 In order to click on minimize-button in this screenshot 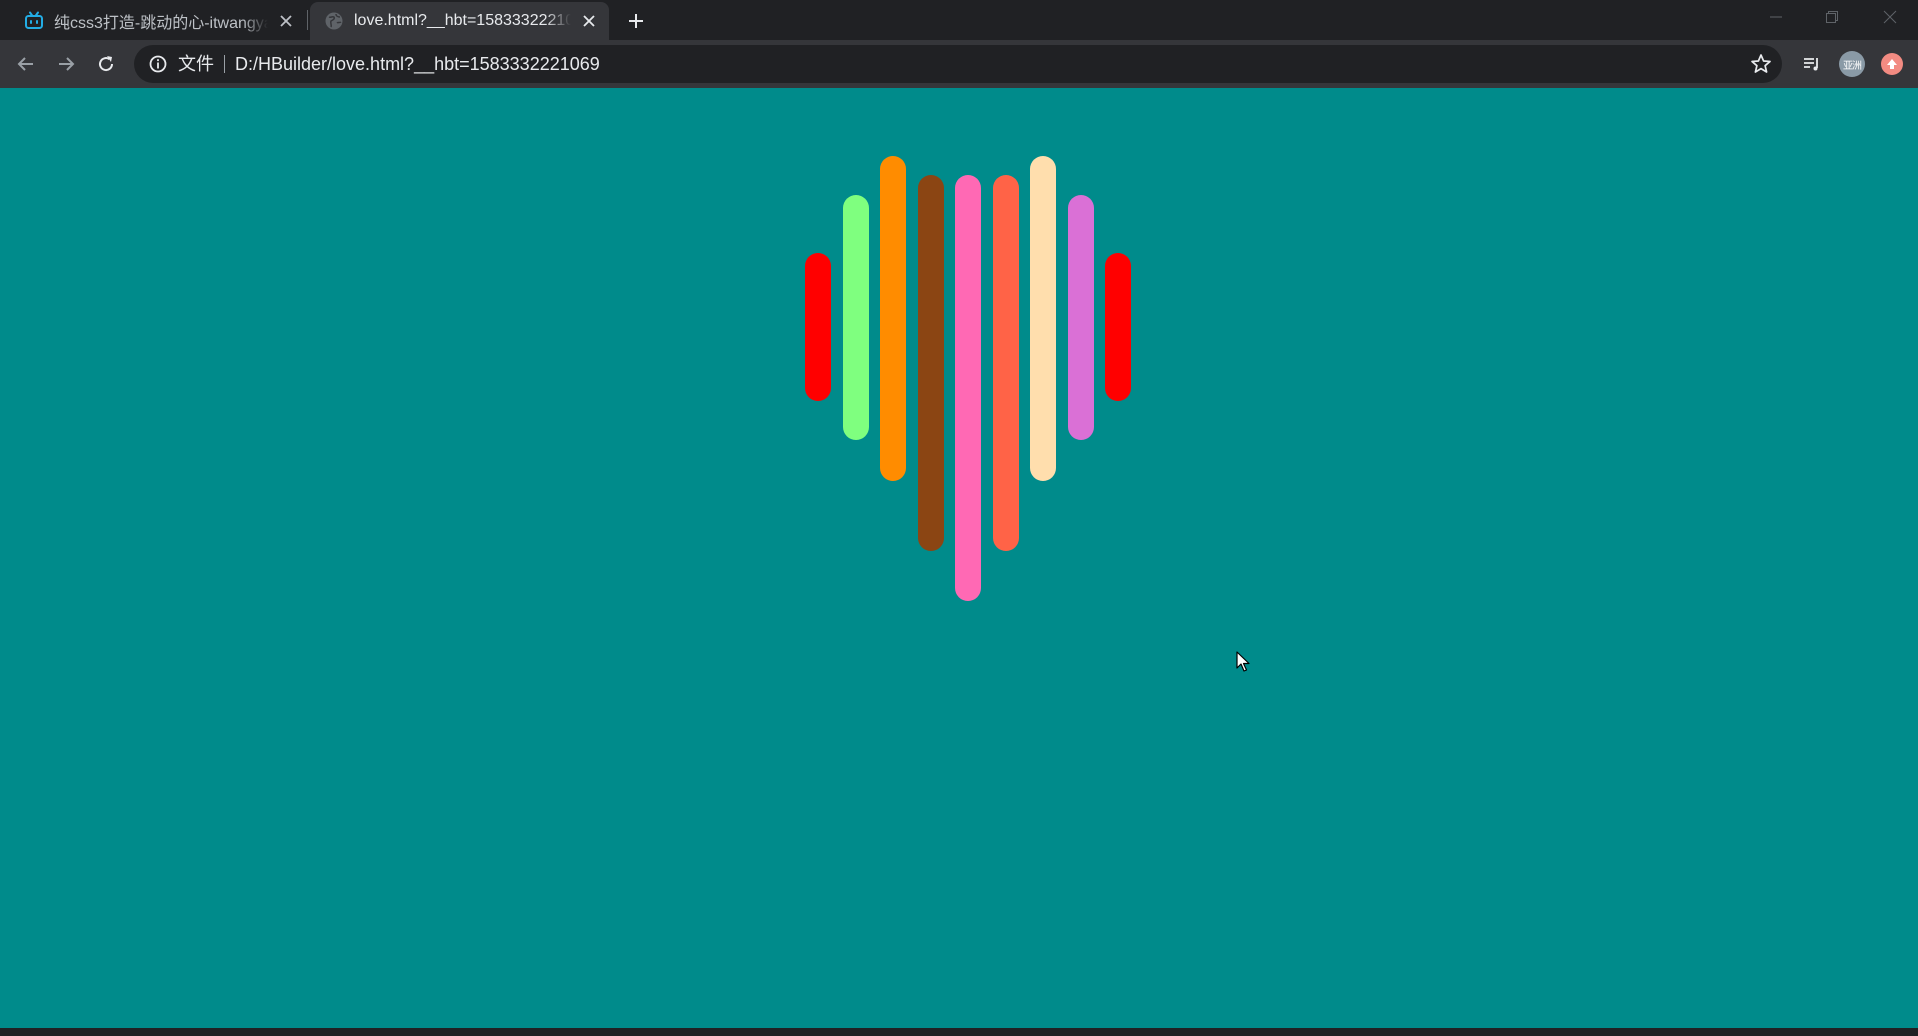, I will do `click(1776, 17)`.